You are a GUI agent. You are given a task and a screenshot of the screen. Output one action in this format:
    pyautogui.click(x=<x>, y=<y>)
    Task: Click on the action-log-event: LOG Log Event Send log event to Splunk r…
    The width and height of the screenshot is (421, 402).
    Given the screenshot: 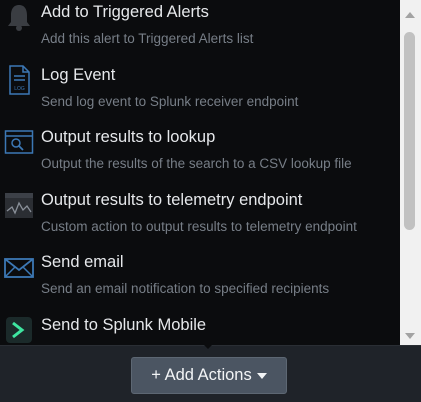 What is the action you would take?
    pyautogui.click(x=200, y=88)
    